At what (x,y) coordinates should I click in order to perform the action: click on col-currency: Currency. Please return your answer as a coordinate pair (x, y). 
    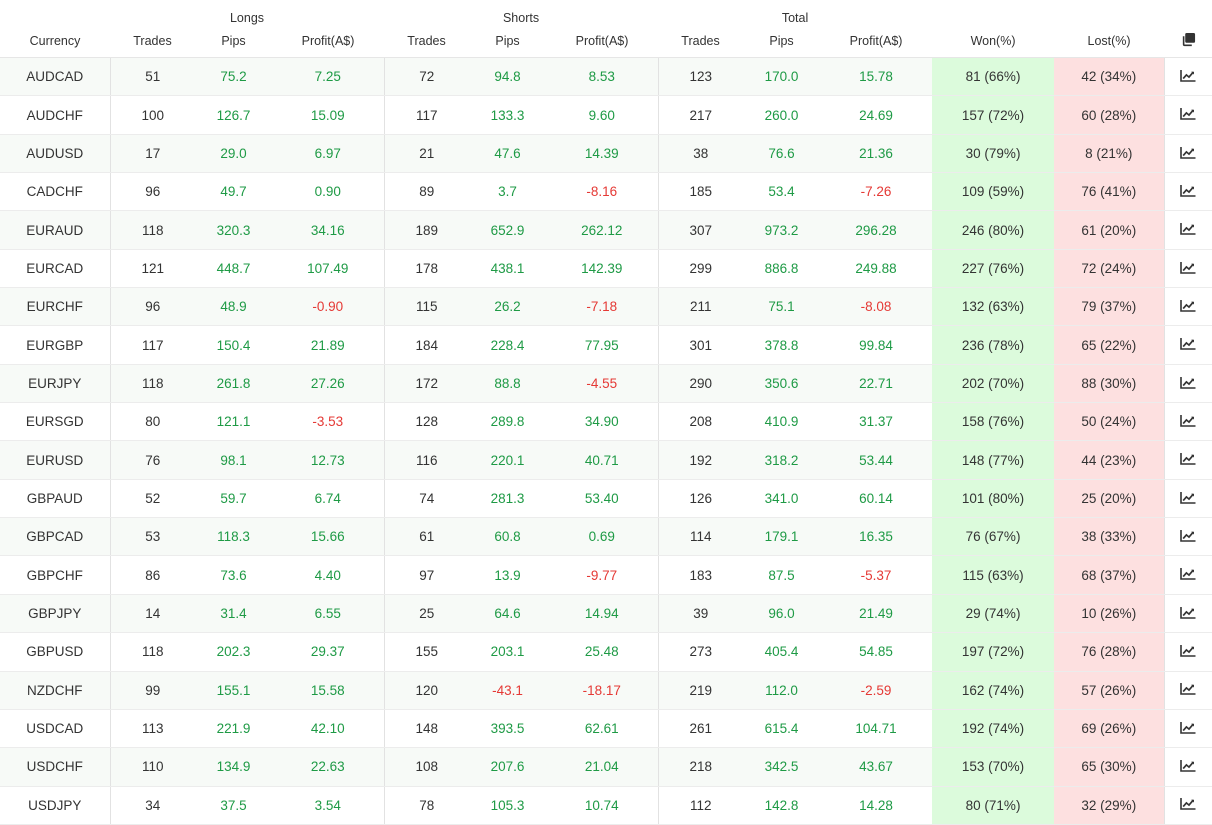
    Looking at the image, I should click on (55, 41).